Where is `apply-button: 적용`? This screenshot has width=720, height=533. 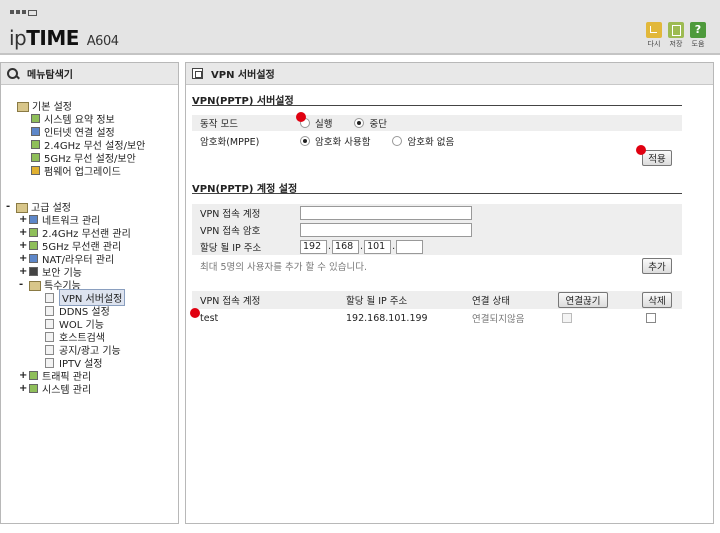 apply-button: 적용 is located at coordinates (657, 158).